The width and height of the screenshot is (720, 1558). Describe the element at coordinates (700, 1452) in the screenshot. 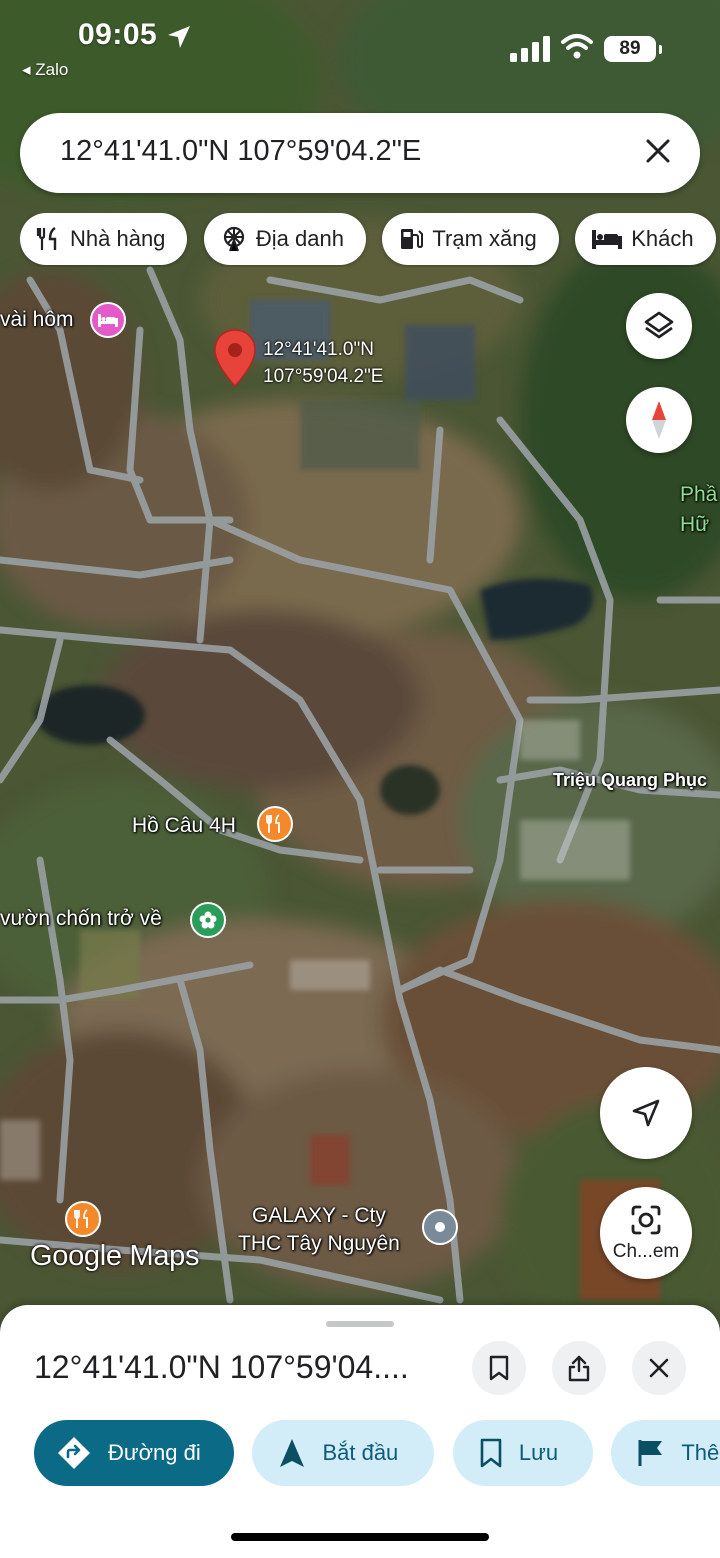

I see `more-label: Thêm` at that location.